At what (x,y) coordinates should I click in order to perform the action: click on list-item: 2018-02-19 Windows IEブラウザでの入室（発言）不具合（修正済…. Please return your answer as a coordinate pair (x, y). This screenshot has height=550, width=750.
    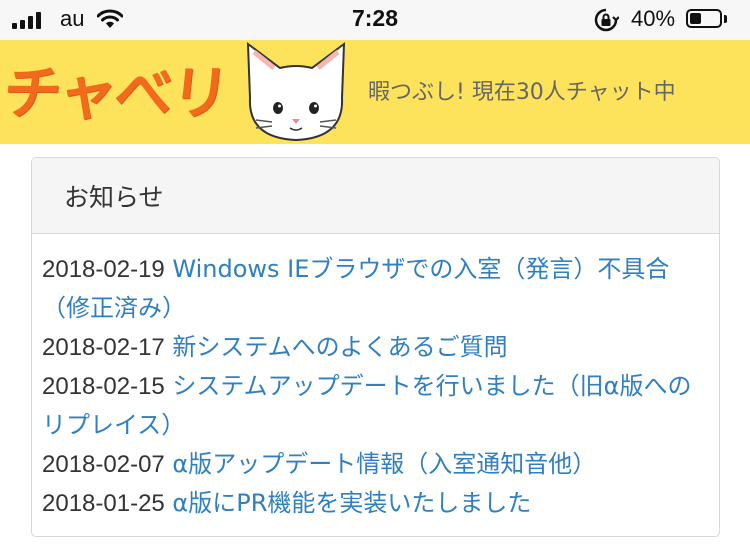
    Looking at the image, I should click on (377, 289).